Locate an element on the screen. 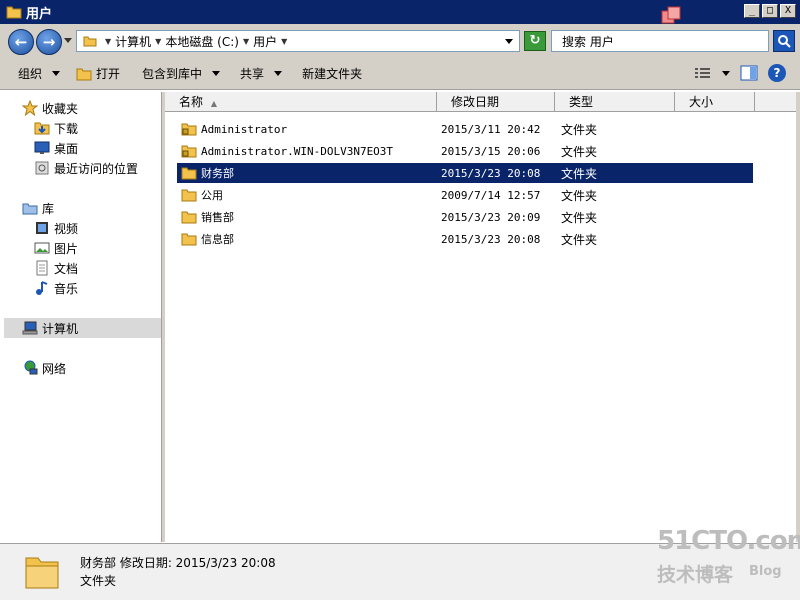  refresh-icon: ↻ is located at coordinates (535, 40).